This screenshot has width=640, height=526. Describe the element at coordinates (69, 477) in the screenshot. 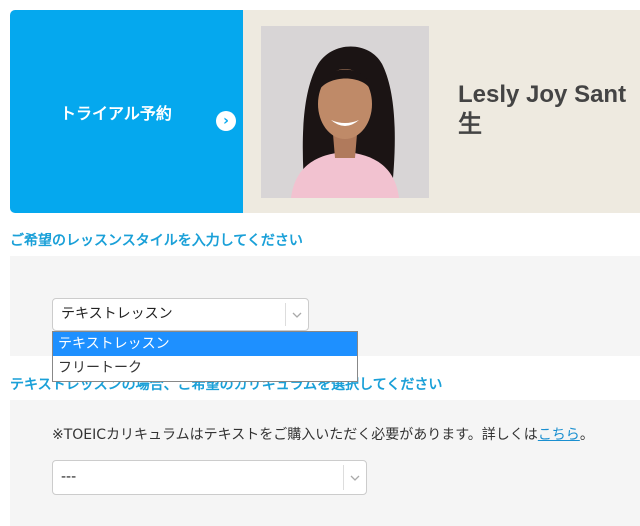

I see `curriculum-selected: ---` at that location.